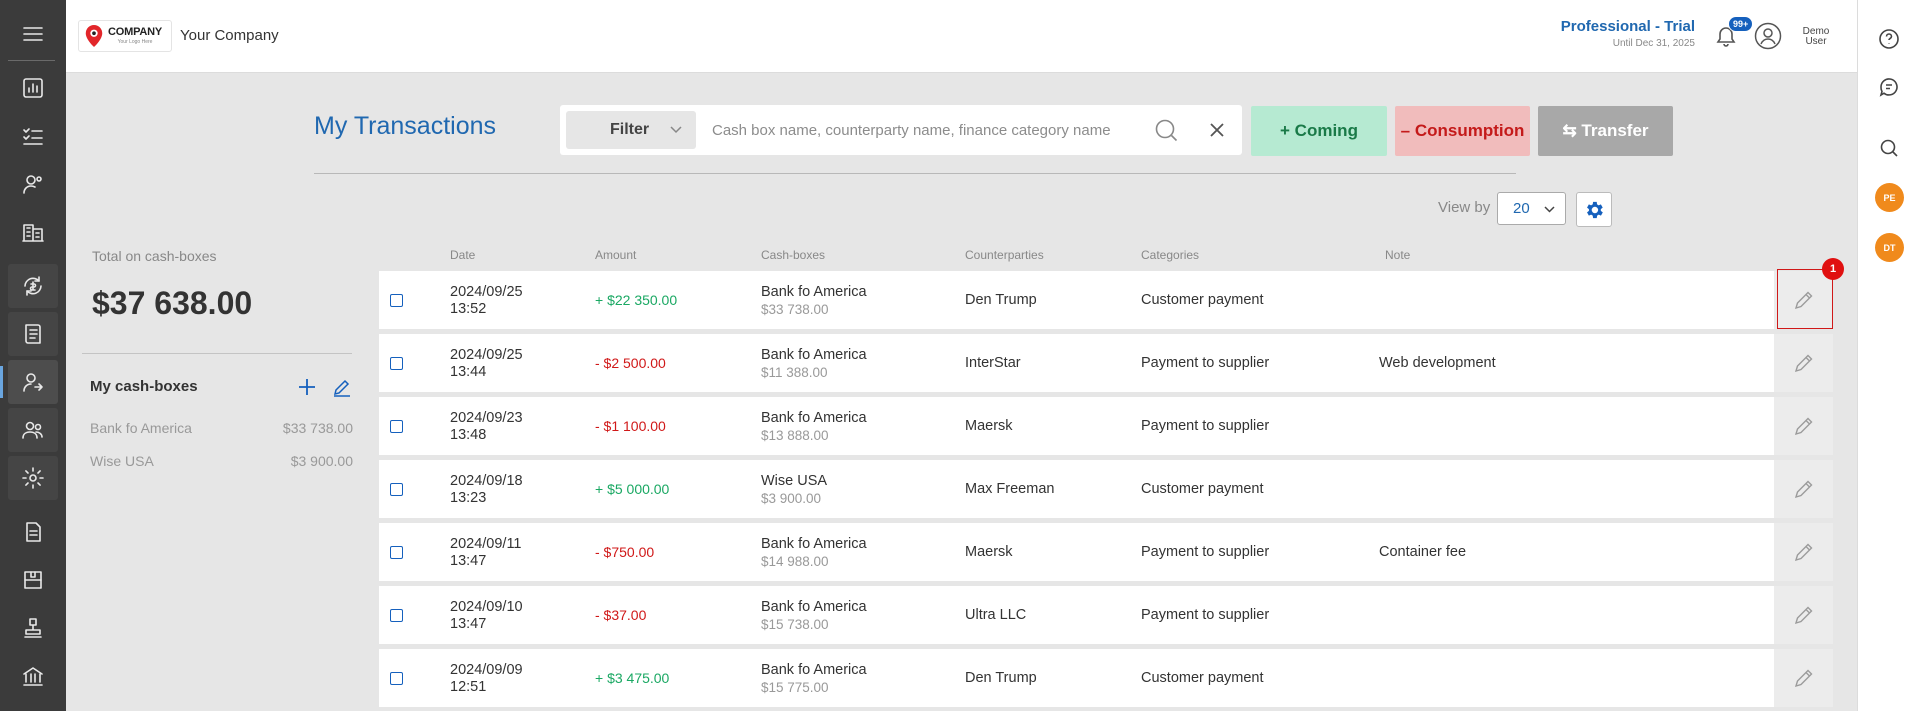 This screenshot has height=711, width=1919. What do you see at coordinates (33, 532) in the screenshot?
I see `document-icon` at bounding box center [33, 532].